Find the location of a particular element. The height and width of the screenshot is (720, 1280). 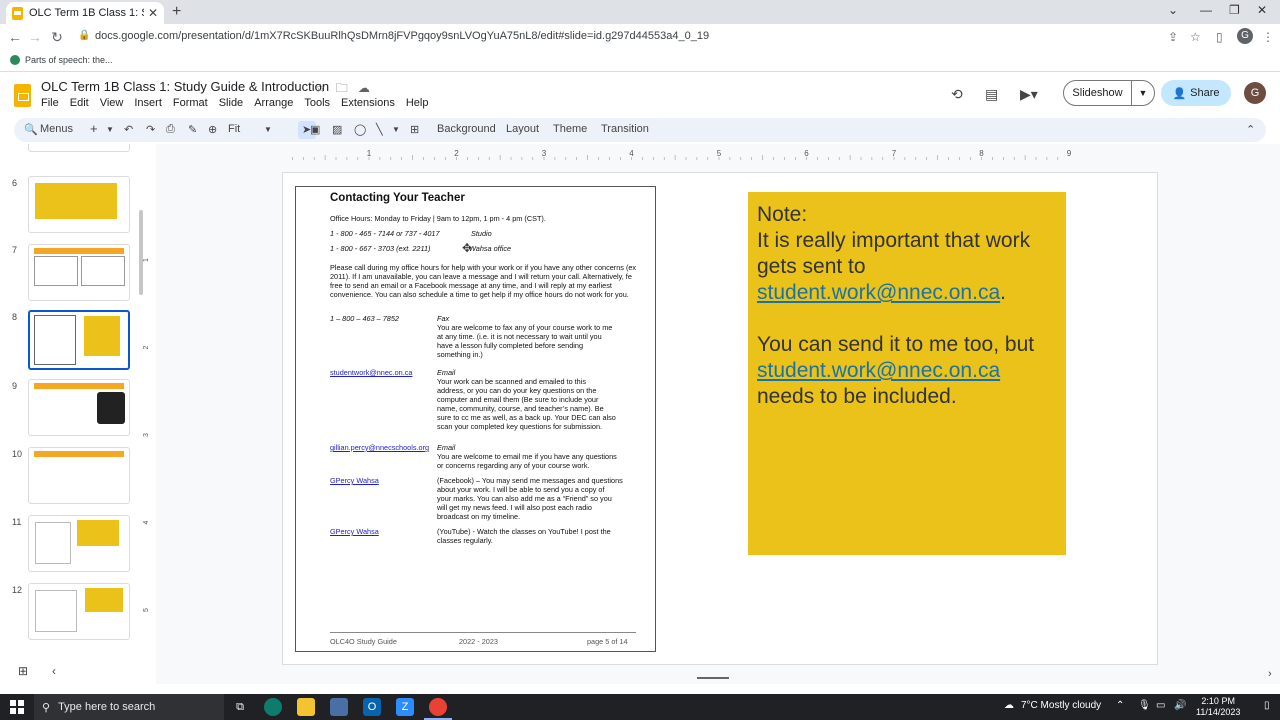

profile-avatar: G is located at coordinates (1245, 36).